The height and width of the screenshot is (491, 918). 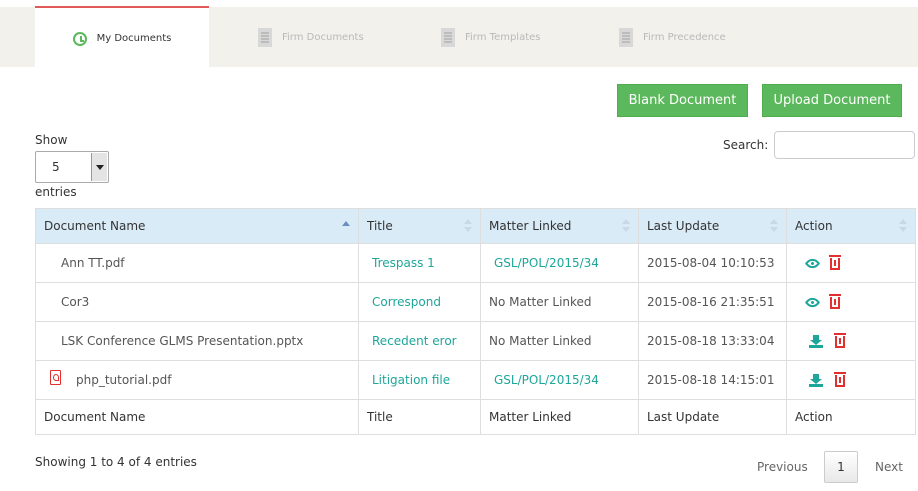 I want to click on sort-ascending-icon, so click(x=346, y=226).